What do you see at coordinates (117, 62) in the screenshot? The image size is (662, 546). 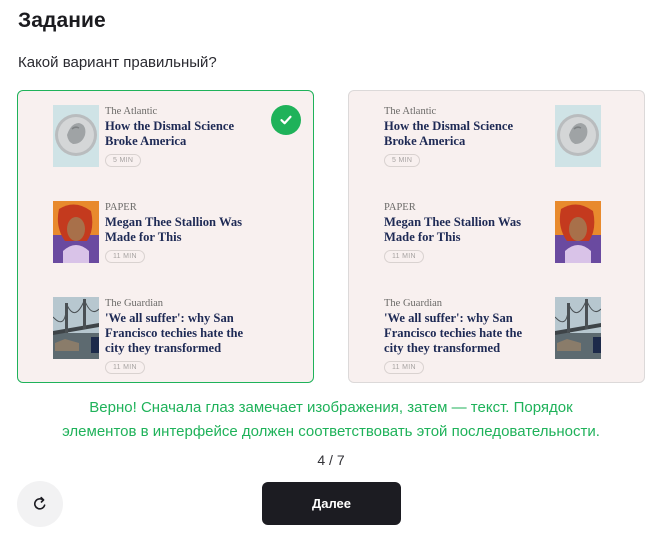 I see `question-text: Какой вариант правильный?` at bounding box center [117, 62].